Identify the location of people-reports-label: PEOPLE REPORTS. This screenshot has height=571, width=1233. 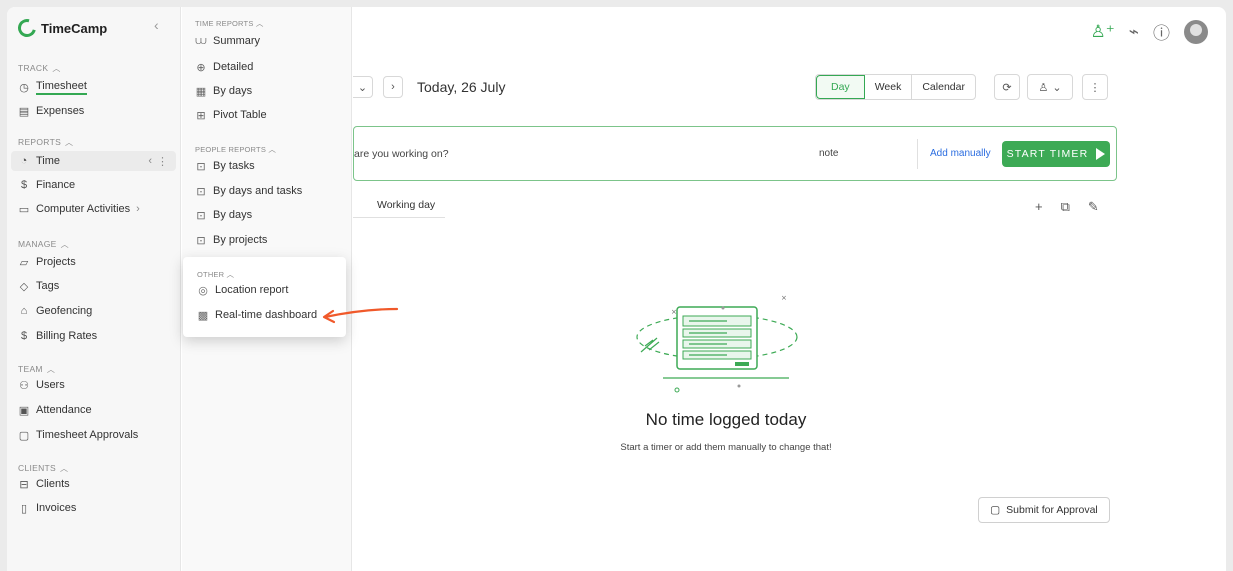
(231, 149).